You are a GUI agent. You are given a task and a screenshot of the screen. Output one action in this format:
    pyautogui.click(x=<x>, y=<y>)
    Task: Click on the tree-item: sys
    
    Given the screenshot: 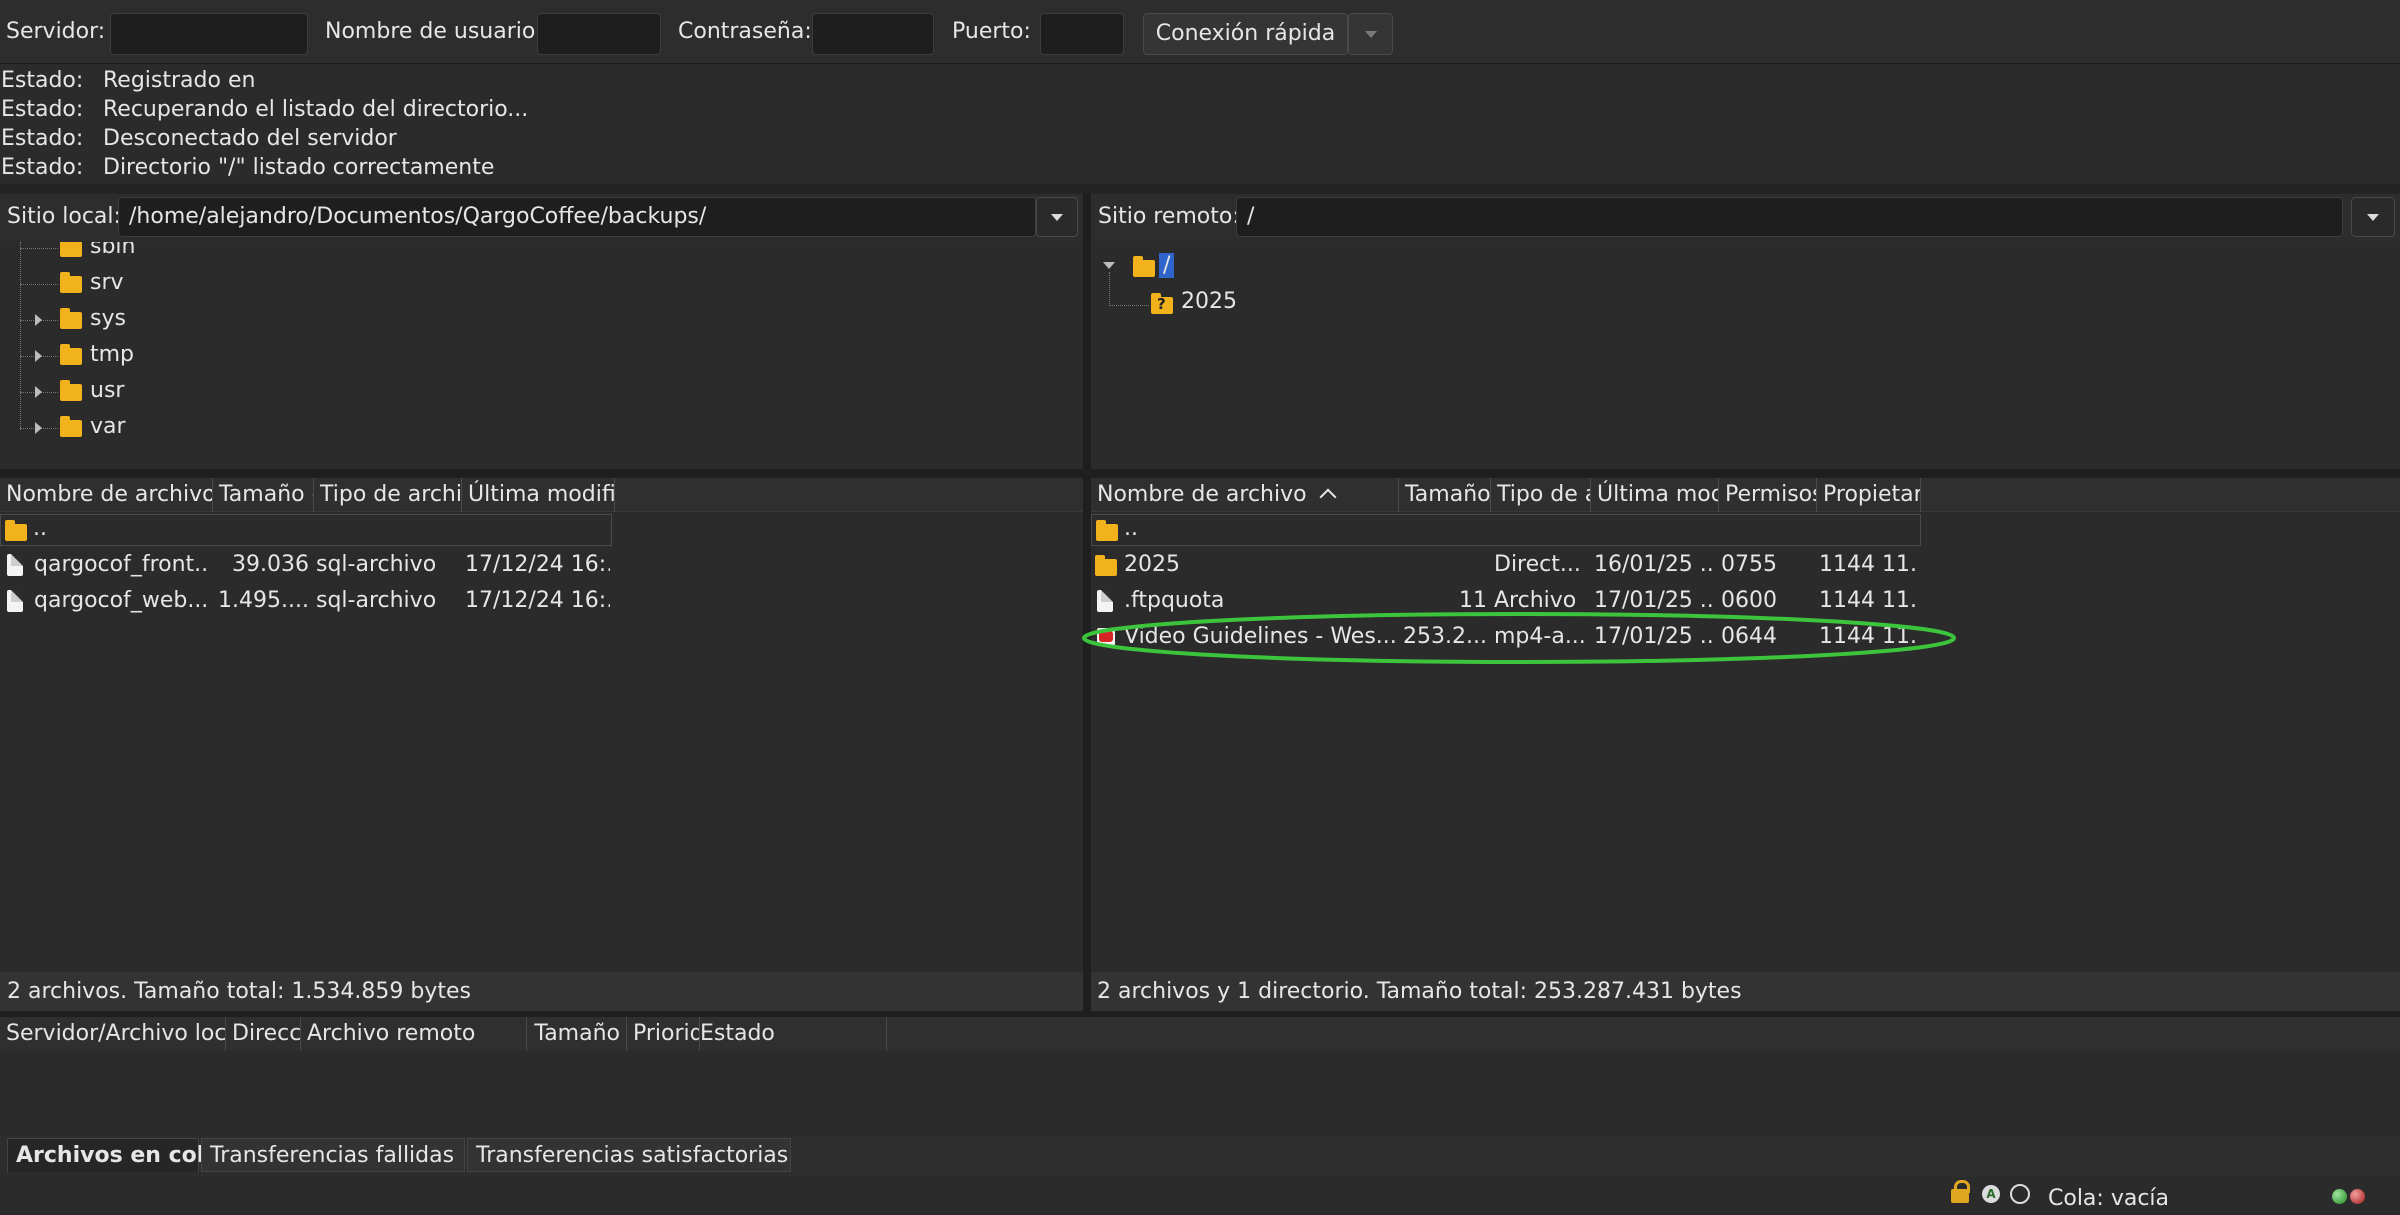 What is the action you would take?
    pyautogui.click(x=300, y=319)
    